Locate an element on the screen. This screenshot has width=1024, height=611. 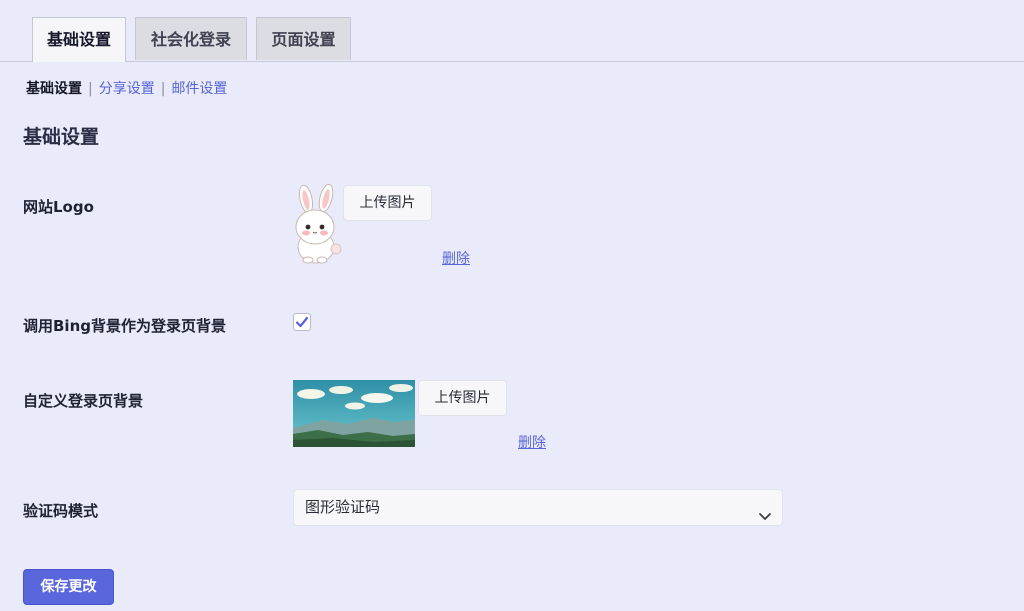
logo-delete-link: 删除 is located at coordinates (456, 258).